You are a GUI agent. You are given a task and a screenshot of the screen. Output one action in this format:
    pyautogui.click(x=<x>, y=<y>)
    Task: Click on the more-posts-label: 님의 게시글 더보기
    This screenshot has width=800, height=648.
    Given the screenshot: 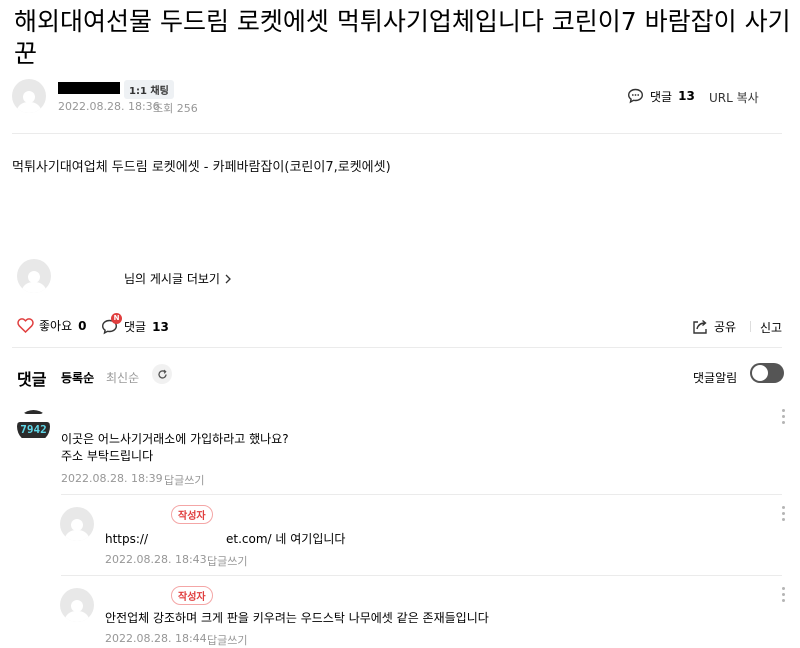 What is the action you would take?
    pyautogui.click(x=172, y=279)
    